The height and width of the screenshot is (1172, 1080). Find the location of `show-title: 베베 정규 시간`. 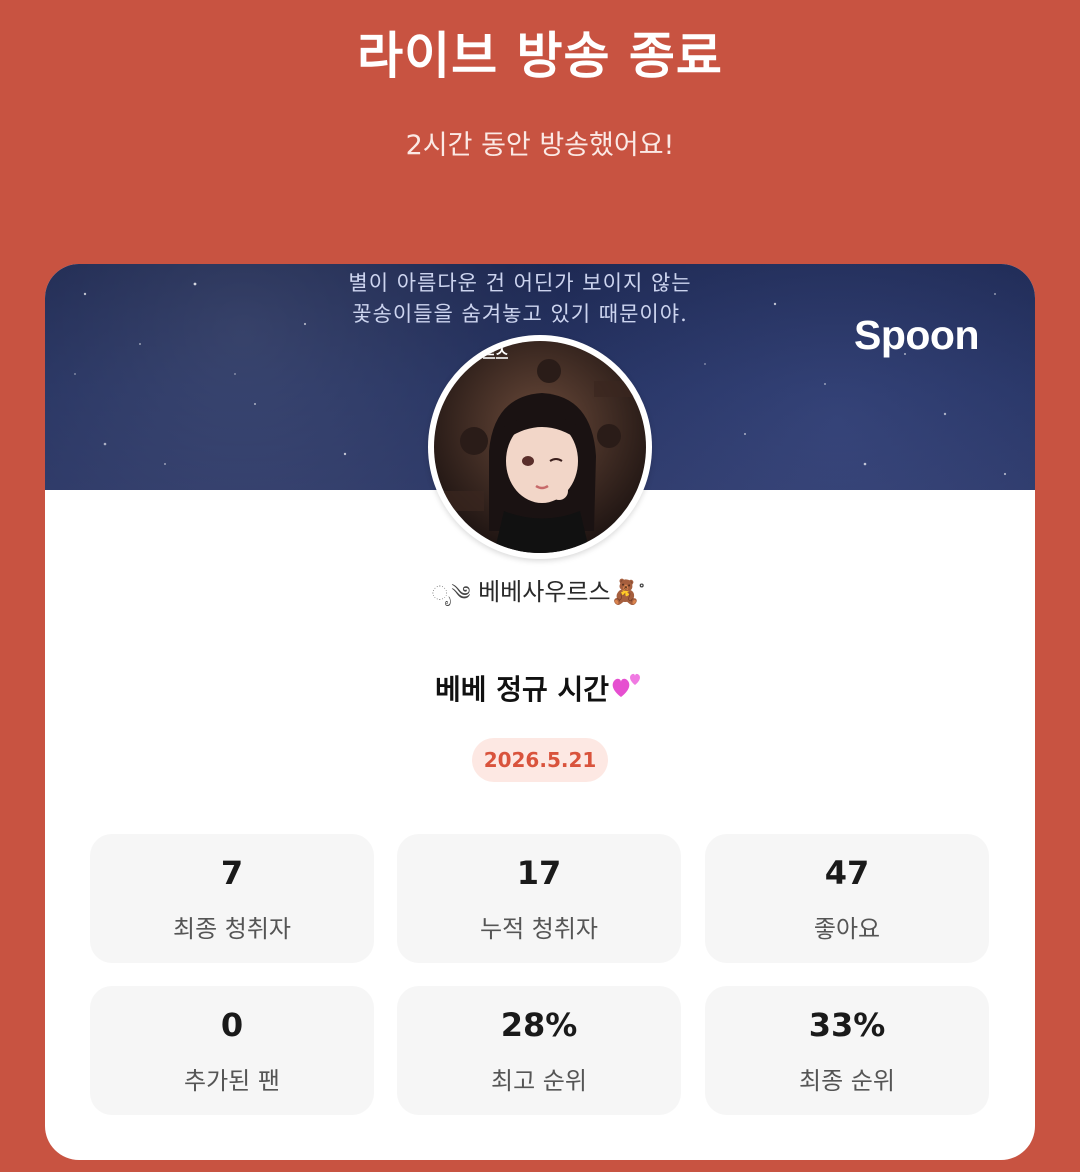

show-title: 베베 정규 시간 is located at coordinates (540, 691).